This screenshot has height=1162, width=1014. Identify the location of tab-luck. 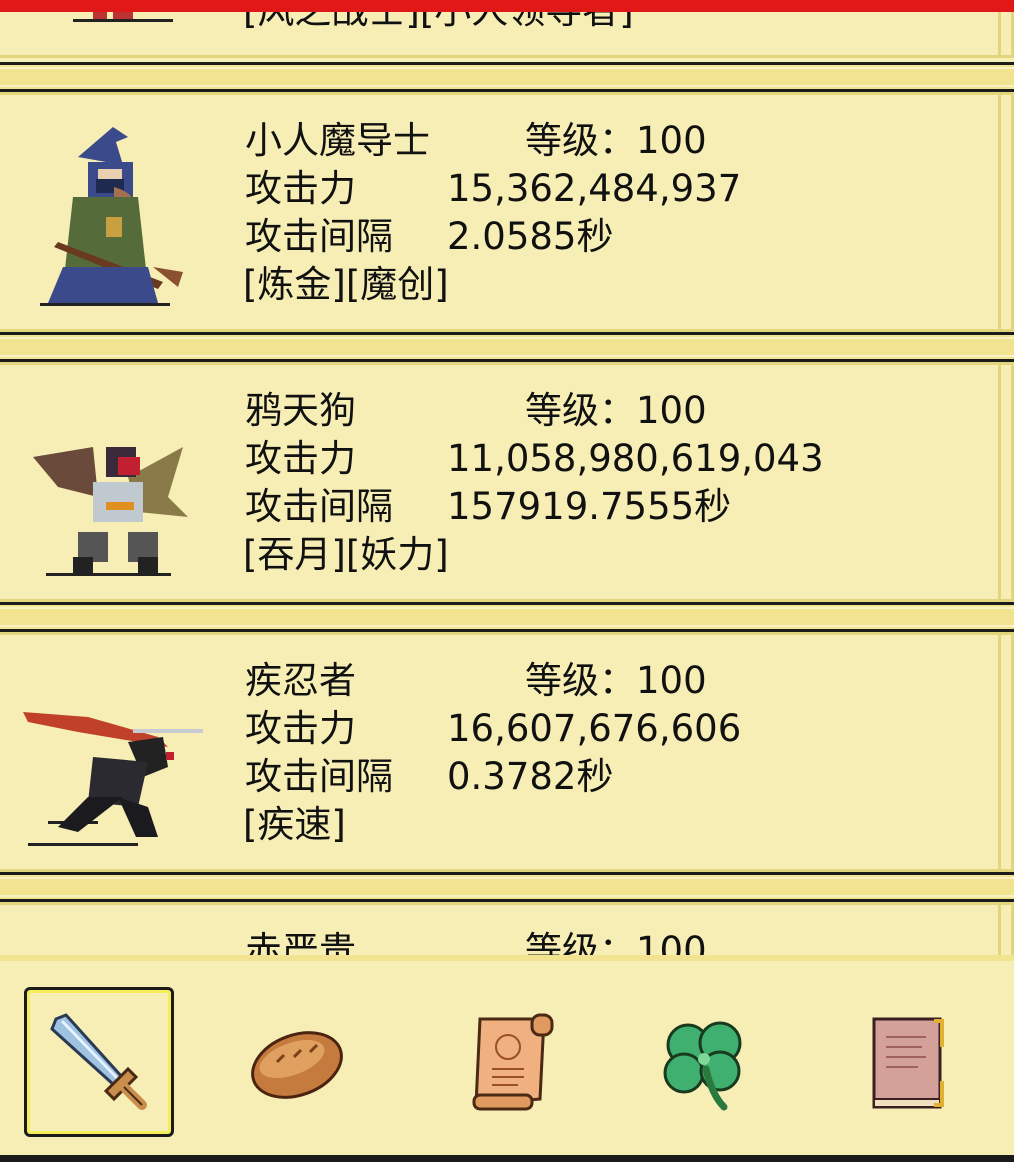
(705, 1062).